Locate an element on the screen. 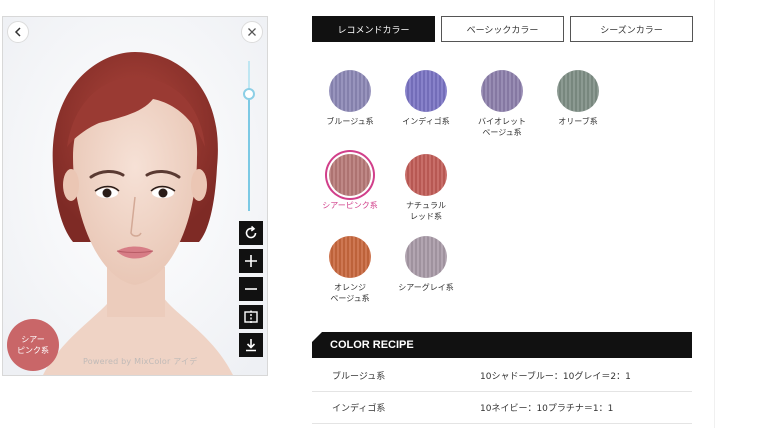  minus-icon is located at coordinates (251, 289).